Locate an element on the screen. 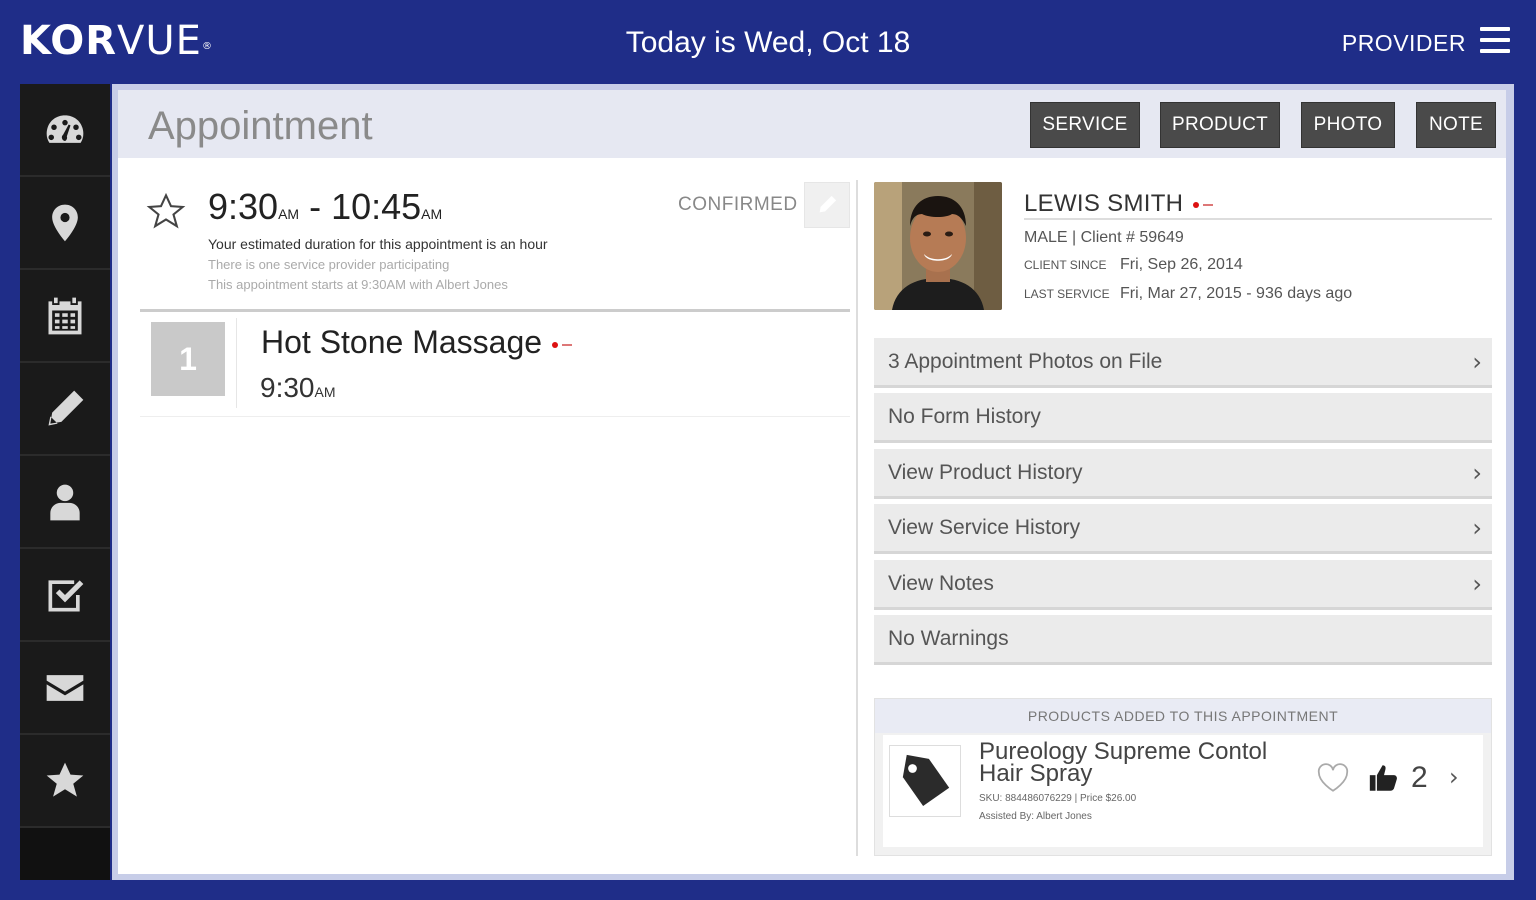  sidebar-item-messages is located at coordinates (65, 688).